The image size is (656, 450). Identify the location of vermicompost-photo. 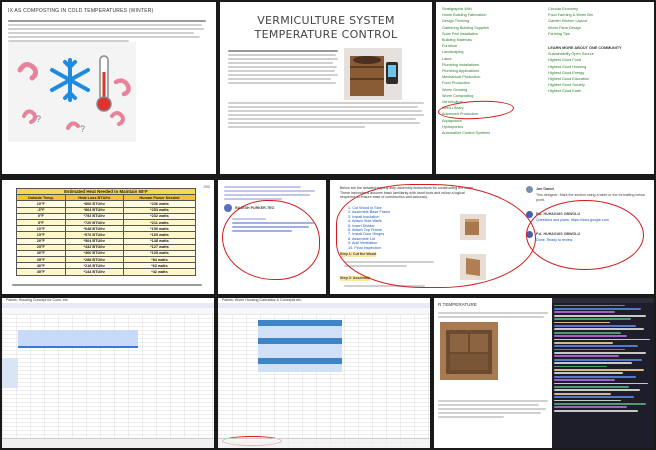
(373, 74).